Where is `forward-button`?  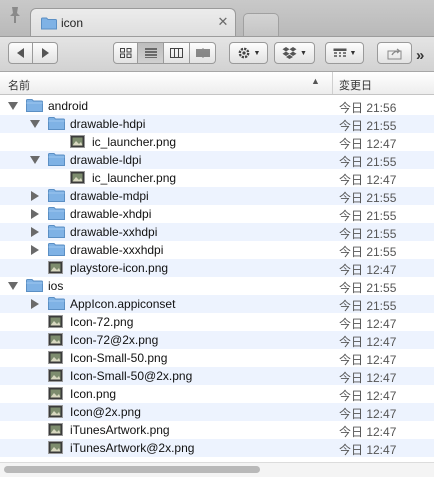
forward-button is located at coordinates (45, 53).